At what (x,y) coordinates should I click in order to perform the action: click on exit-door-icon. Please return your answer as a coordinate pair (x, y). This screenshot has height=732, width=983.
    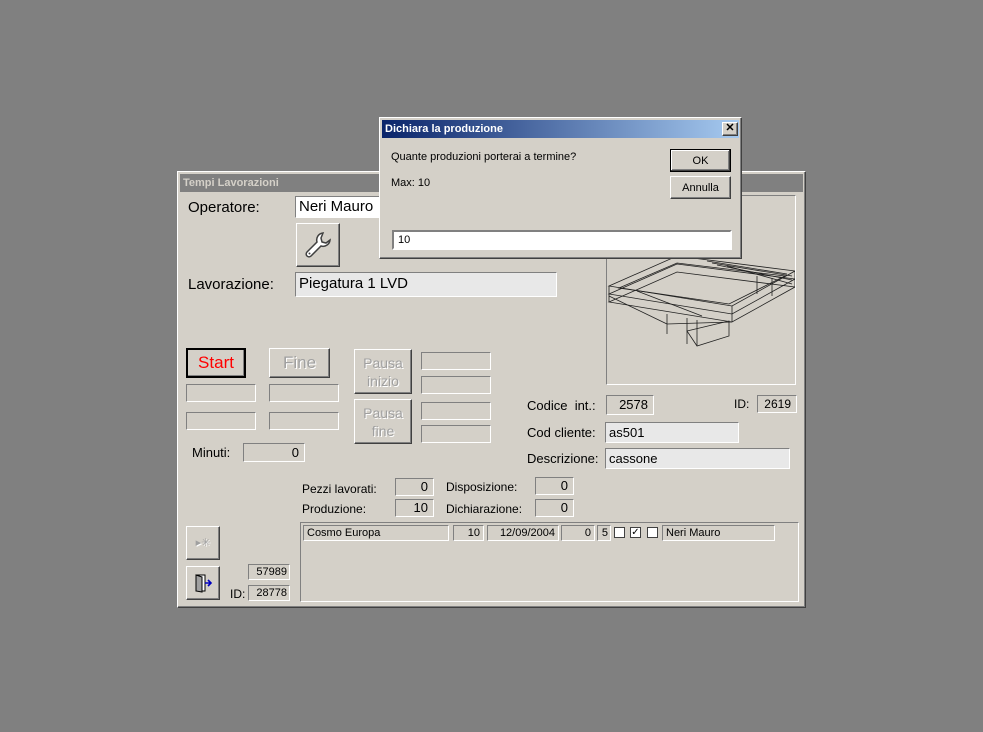
    Looking at the image, I should click on (204, 583).